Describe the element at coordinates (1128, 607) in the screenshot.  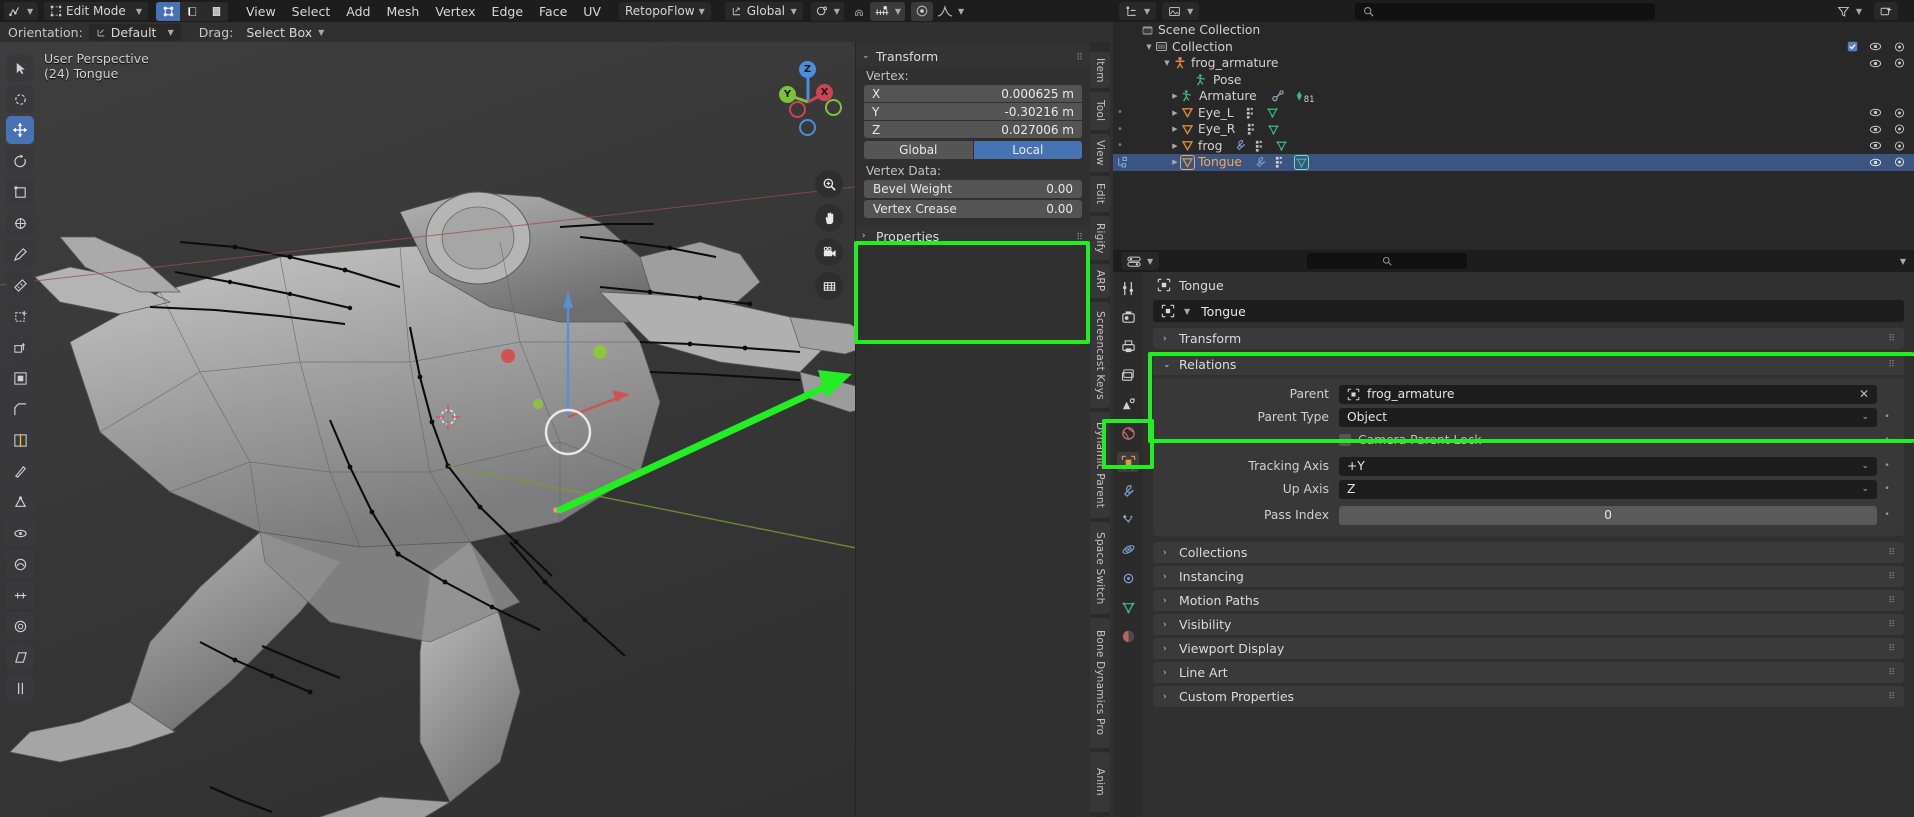
I see `properties-tab-data` at that location.